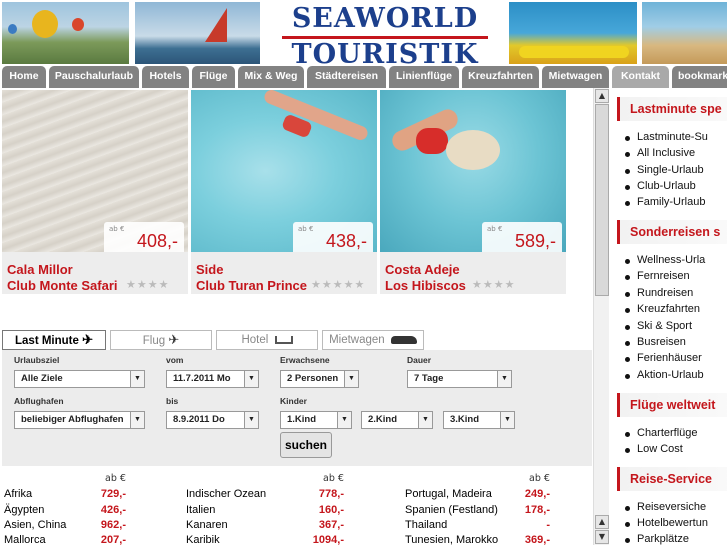 This screenshot has width=727, height=546. I want to click on destination-price: 778,-, so click(331, 494).